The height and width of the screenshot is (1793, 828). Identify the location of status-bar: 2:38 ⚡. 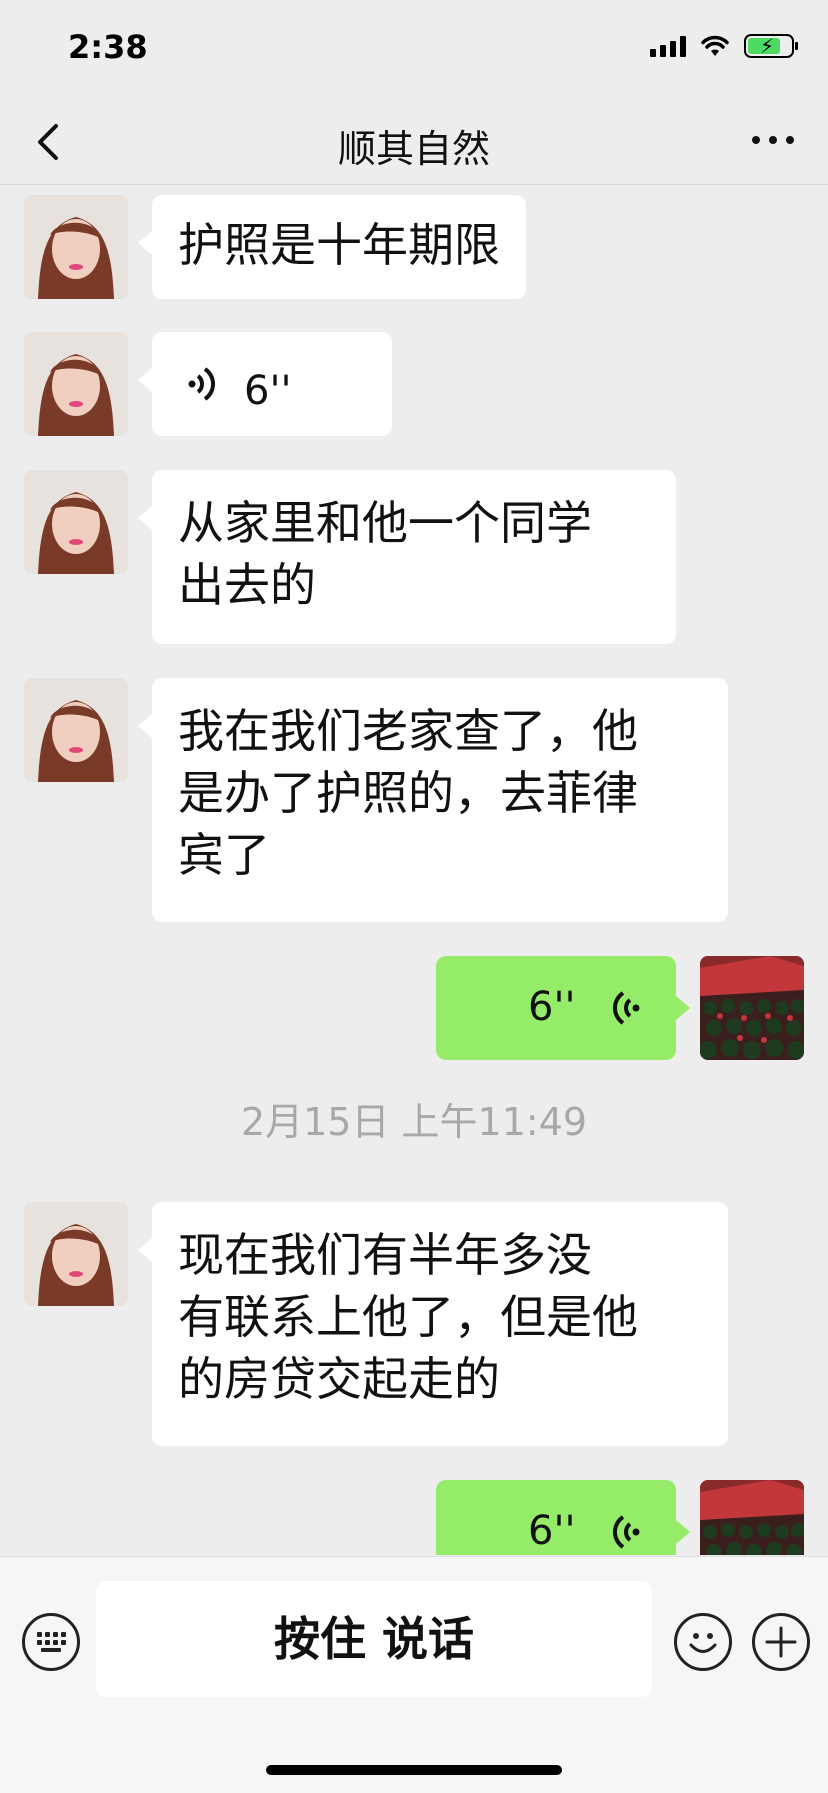
(414, 50).